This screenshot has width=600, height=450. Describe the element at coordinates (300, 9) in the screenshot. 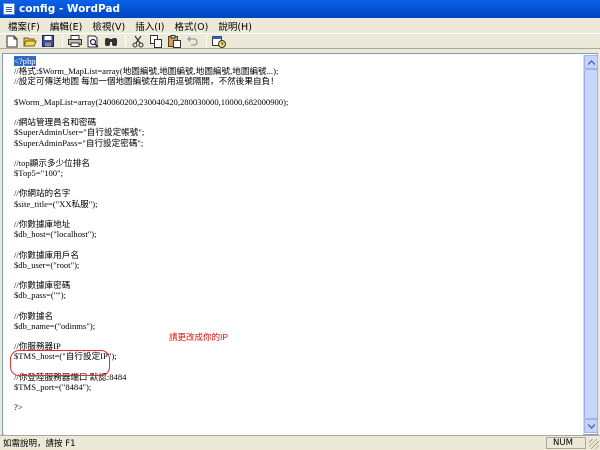

I see `title-bar: config - WordPad` at that location.